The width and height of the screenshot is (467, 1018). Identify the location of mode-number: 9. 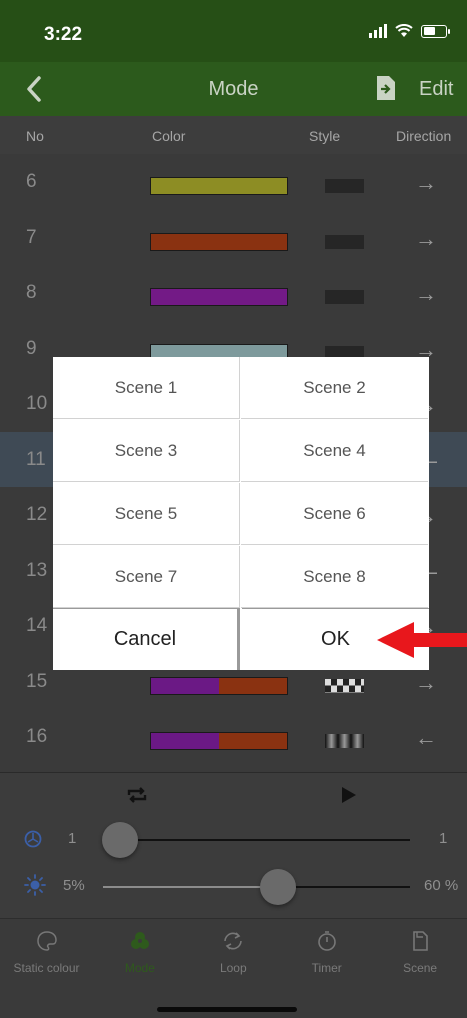
(31, 348).